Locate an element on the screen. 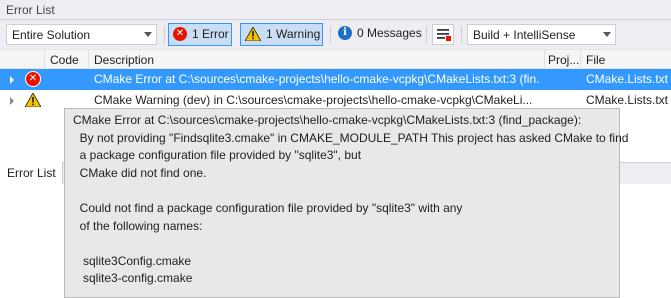 This screenshot has height=298, width=671. errors-filter-button: ✕ 1 Error is located at coordinates (200, 34).